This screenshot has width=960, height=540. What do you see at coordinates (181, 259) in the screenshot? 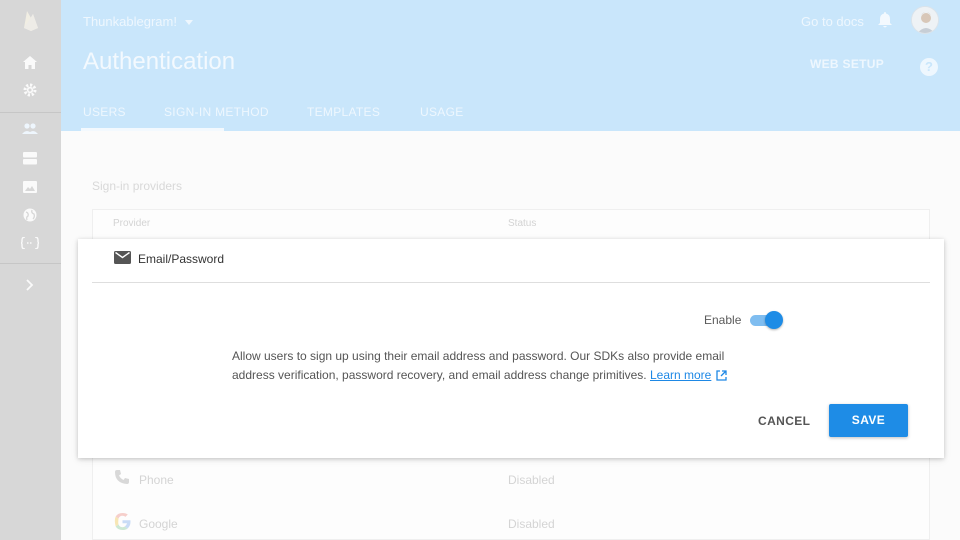
I see `provider-name: Email/Password` at bounding box center [181, 259].